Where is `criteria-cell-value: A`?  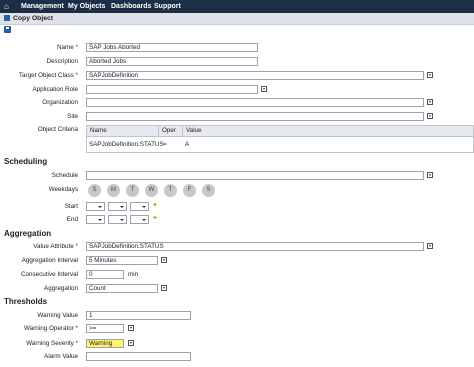
criteria-cell-value: A is located at coordinates (187, 144).